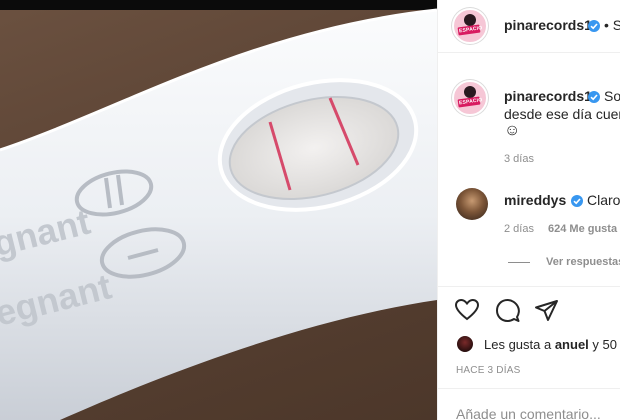 Image resolution: width=620 pixels, height=420 pixels. I want to click on caption-text-line1: So, so click(612, 96).